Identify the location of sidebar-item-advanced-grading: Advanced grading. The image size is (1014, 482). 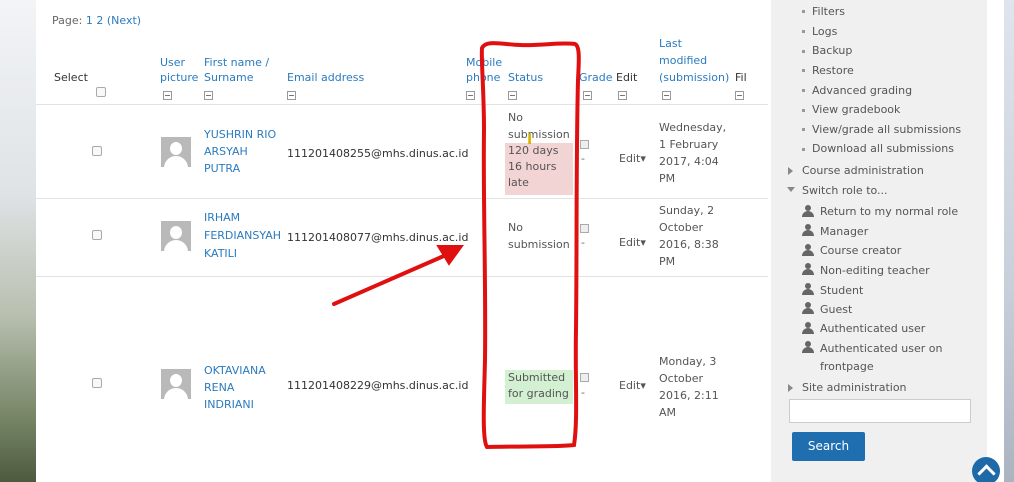
(862, 90).